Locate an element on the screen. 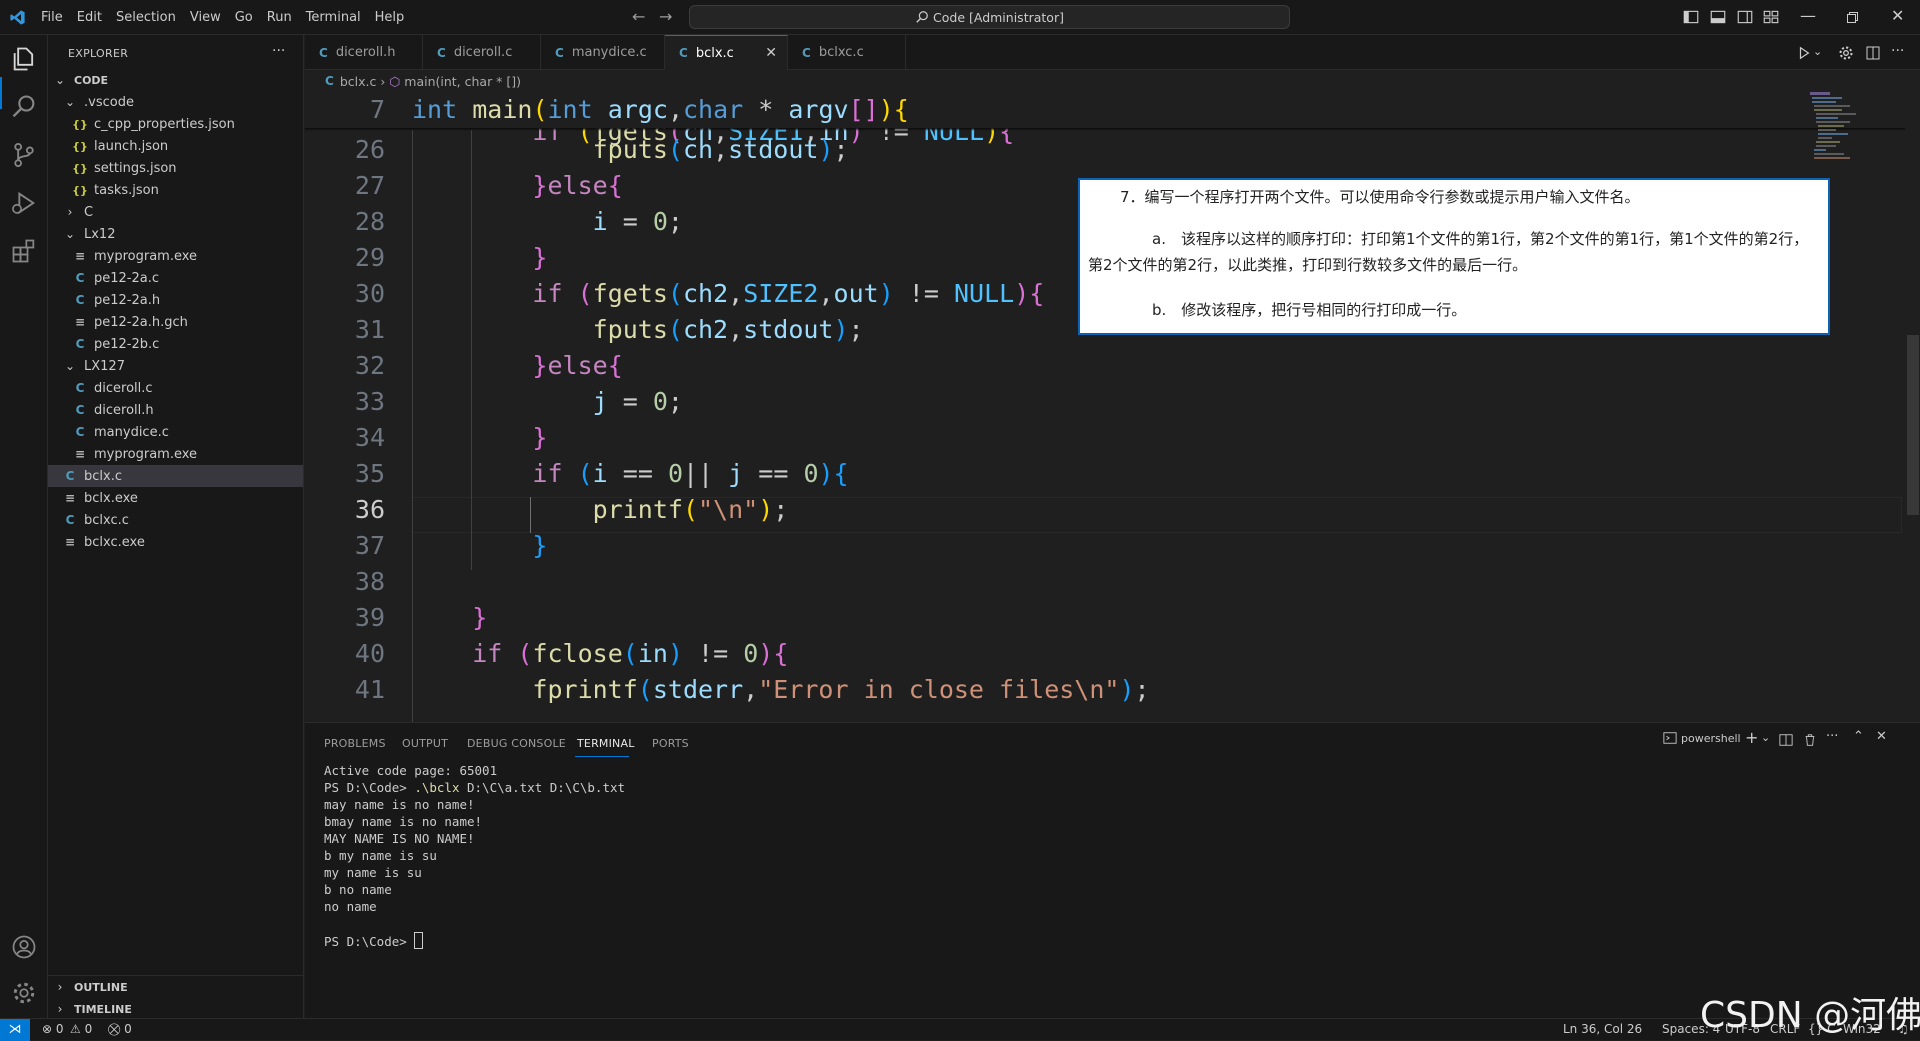 This screenshot has height=1041, width=1920. forward-arrow-icon: → is located at coordinates (665, 16).